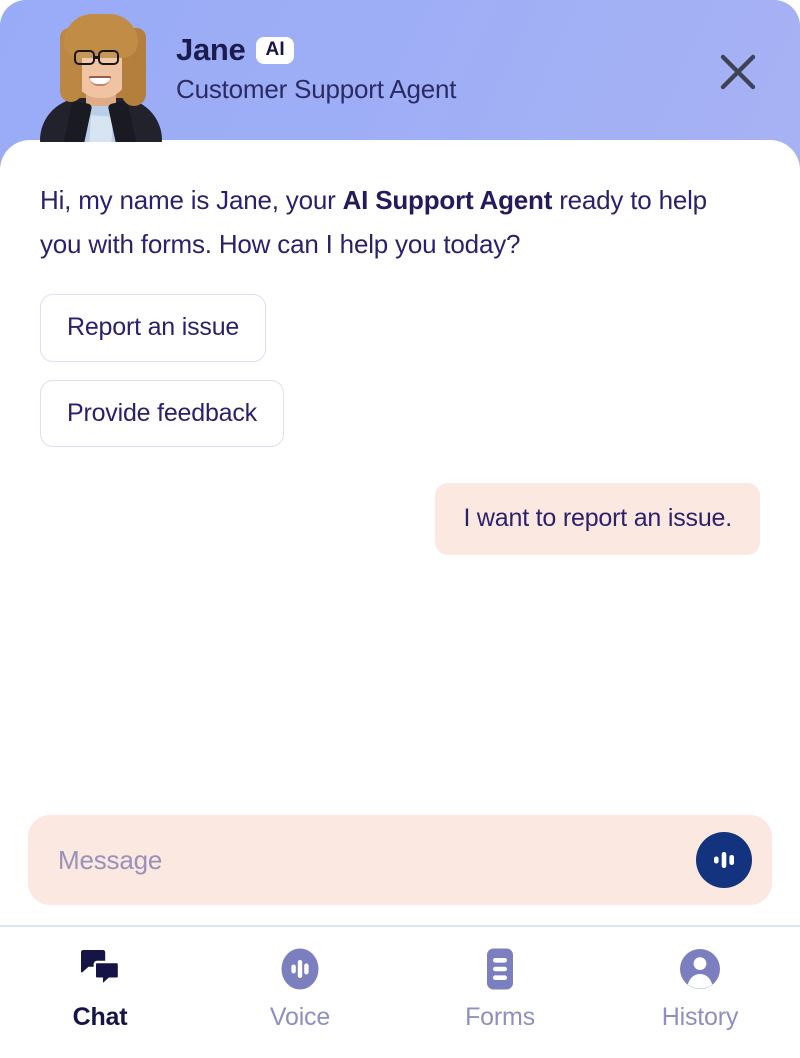 Image resolution: width=800 pixels, height=1058 pixels. What do you see at coordinates (211, 49) in the screenshot?
I see `agent-name: Jane` at bounding box center [211, 49].